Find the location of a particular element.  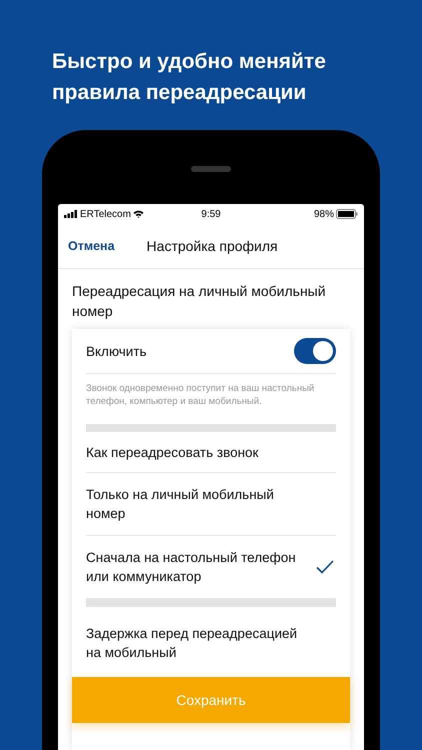

wifi-icon is located at coordinates (138, 214).